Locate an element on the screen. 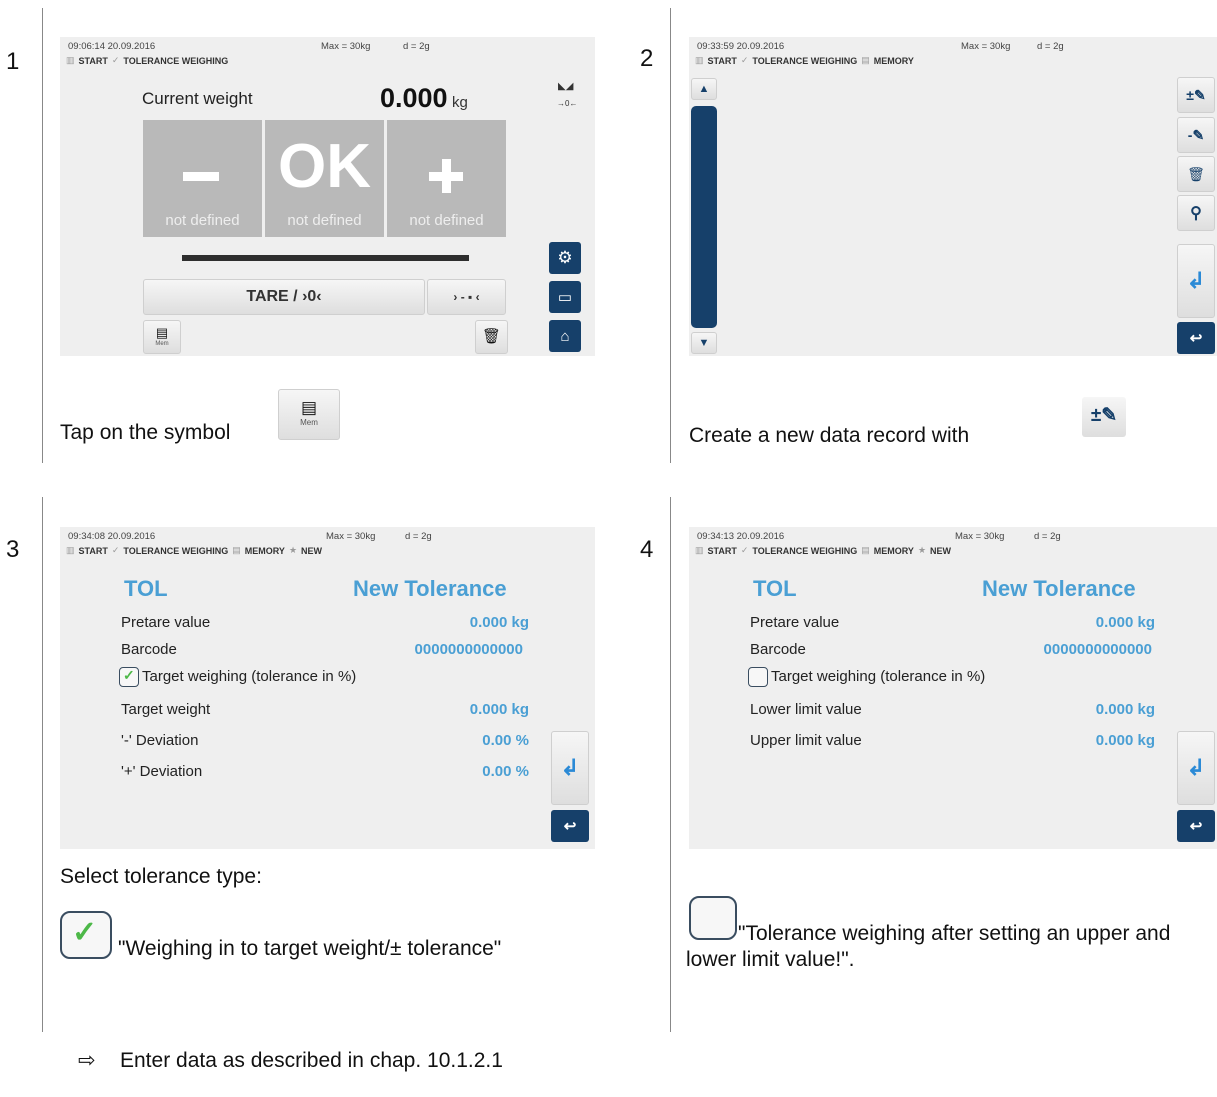 This screenshot has width=1217, height=1097. ok-symbol: OK is located at coordinates (324, 166).